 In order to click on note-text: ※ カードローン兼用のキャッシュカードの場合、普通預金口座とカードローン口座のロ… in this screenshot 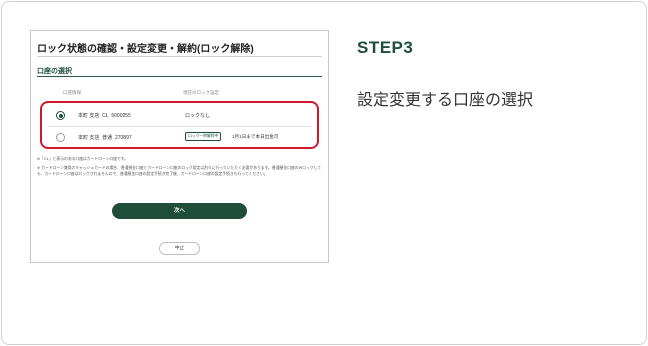, I will do `click(179, 171)`.